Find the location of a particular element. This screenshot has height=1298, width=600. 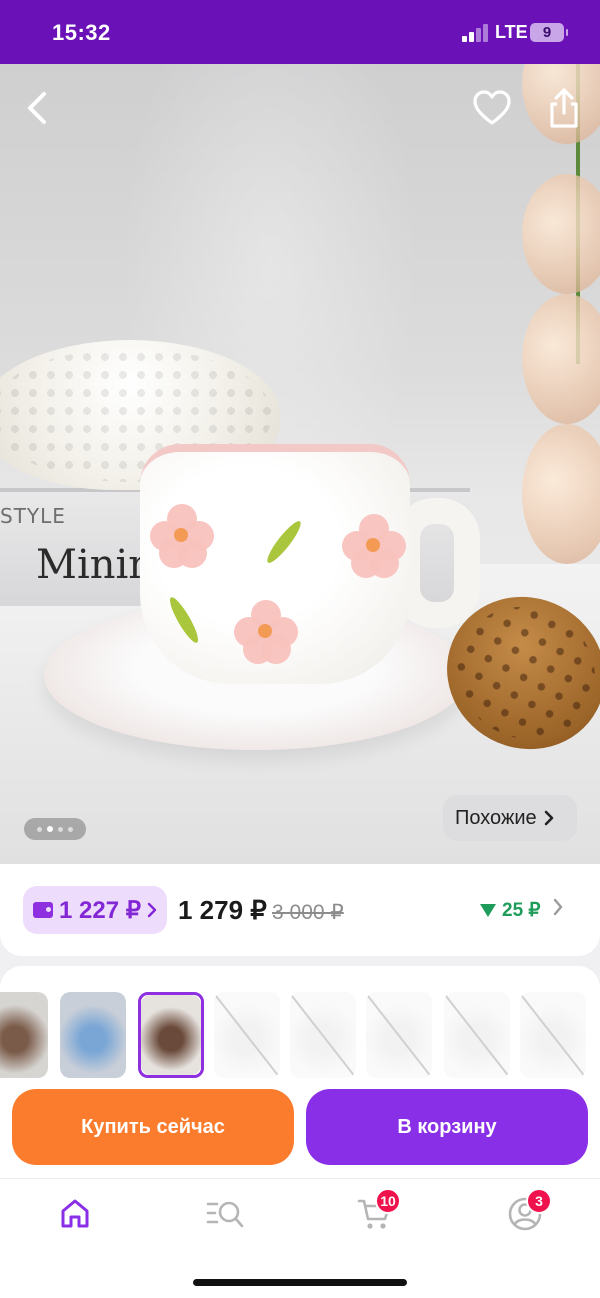

similar-button: Похожие is located at coordinates (510, 818).